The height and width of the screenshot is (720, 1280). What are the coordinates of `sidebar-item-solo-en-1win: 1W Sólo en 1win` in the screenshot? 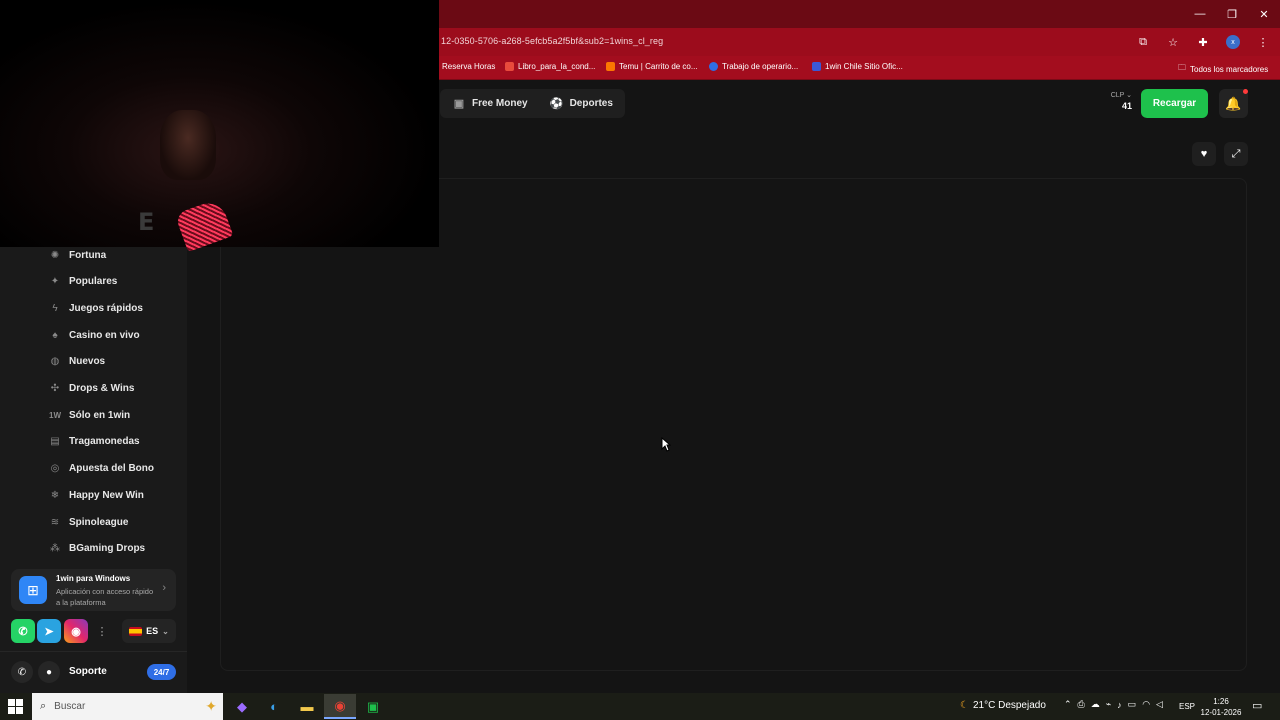 It's located at (89, 415).